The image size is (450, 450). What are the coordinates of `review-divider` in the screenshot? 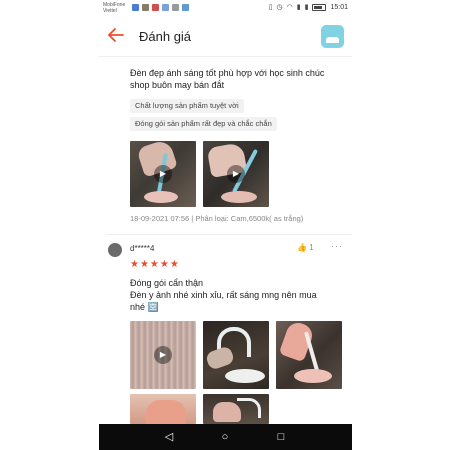 It's located at (229, 234).